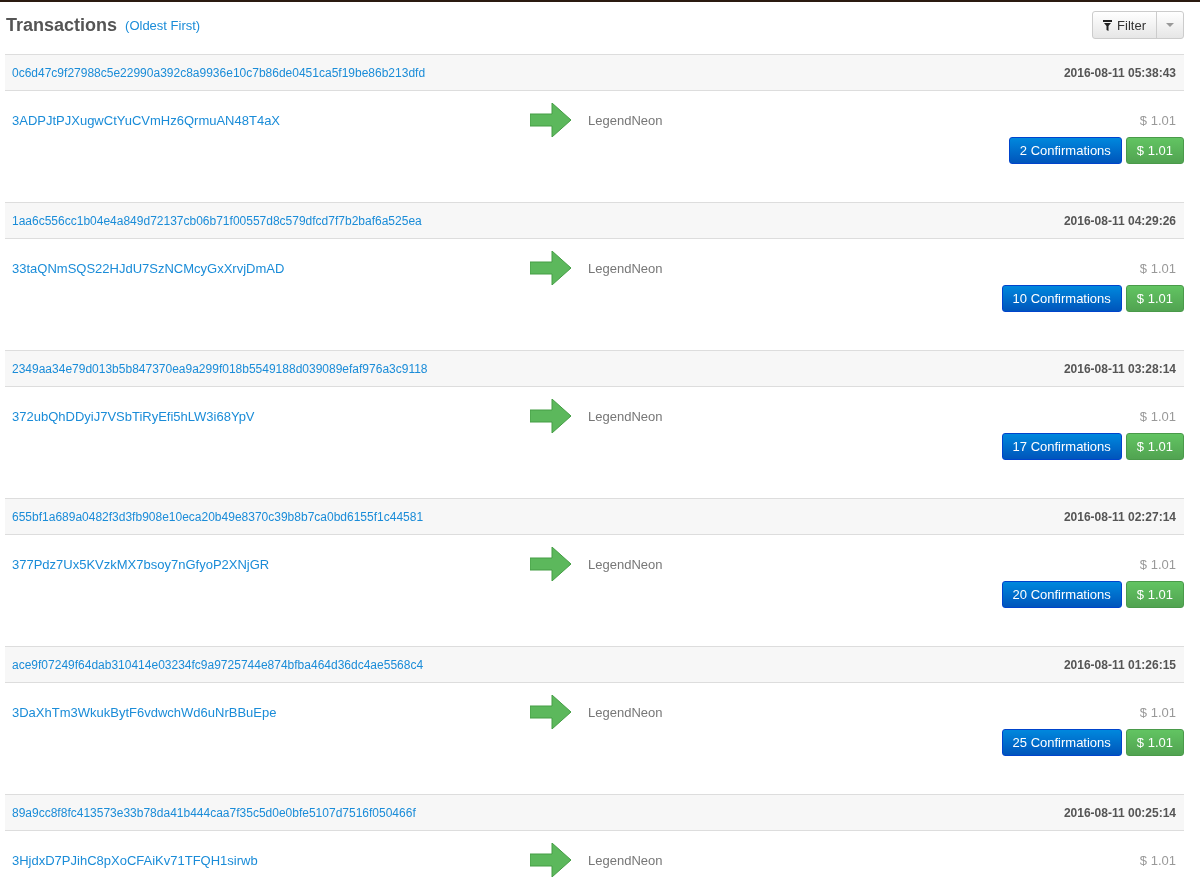 The width and height of the screenshot is (1200, 888). I want to click on confirmations-button: 10 Confirmations, so click(1061, 298).